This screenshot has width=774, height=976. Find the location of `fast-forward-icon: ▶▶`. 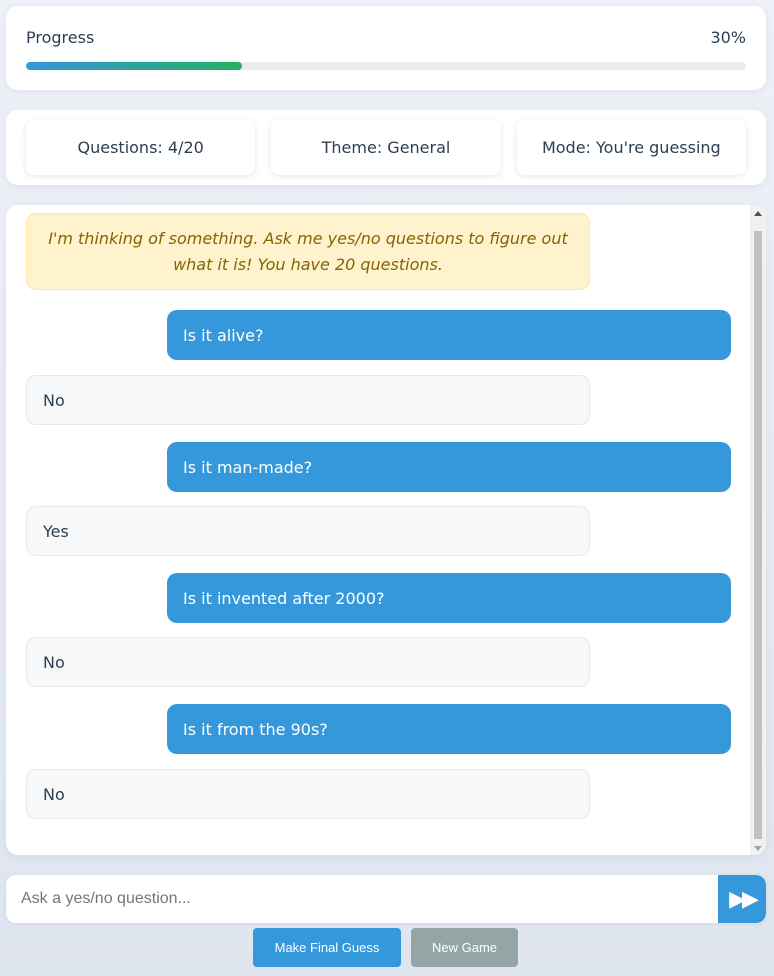

fast-forward-icon: ▶▶ is located at coordinates (744, 899).